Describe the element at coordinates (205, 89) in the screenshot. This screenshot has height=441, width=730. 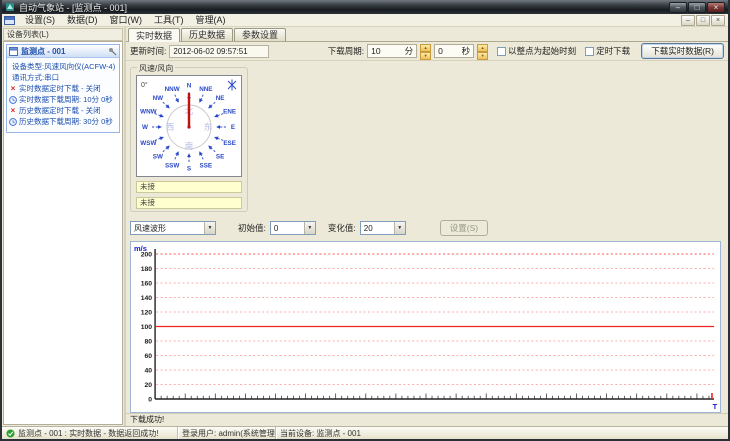
I see `compass-dir-nne: NNE` at that location.